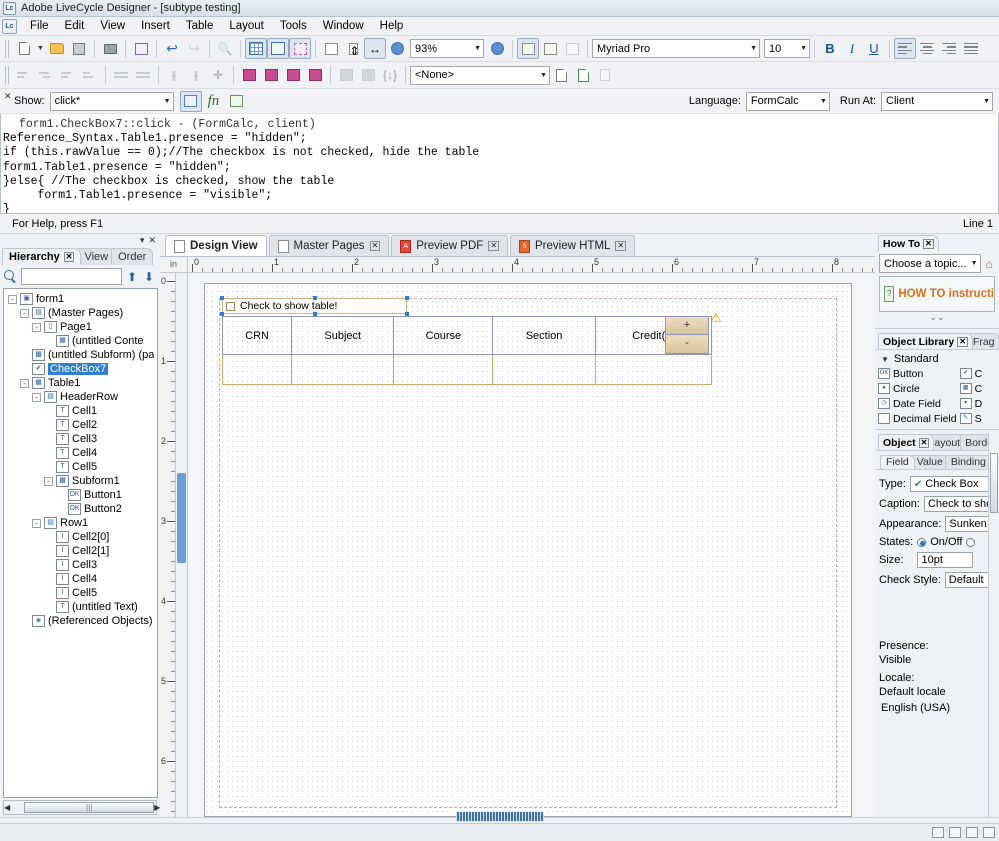 Image resolution: width=999 pixels, height=841 pixels. What do you see at coordinates (937, 317) in the screenshot?
I see `collapse-chevron-icon: ⌄⌄` at bounding box center [937, 317].